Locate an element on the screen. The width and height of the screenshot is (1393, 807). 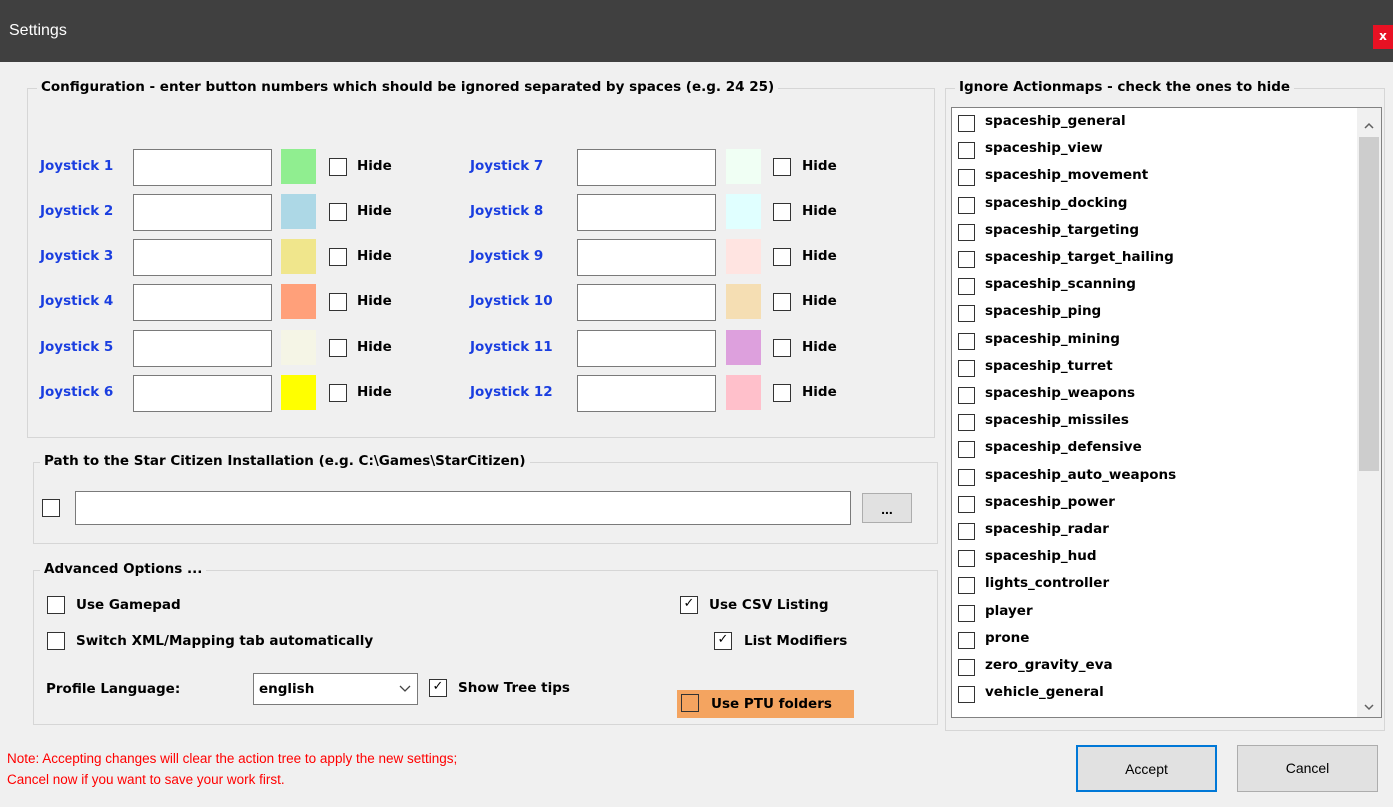
joystick-3-hide-checkbox is located at coordinates (338, 257).